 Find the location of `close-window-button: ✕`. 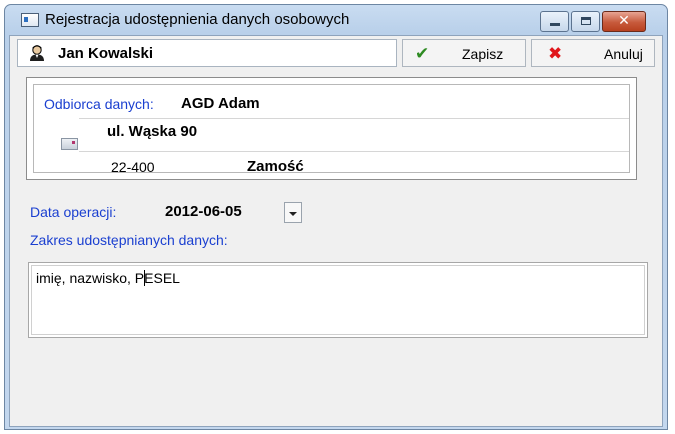

close-window-button: ✕ is located at coordinates (624, 21).